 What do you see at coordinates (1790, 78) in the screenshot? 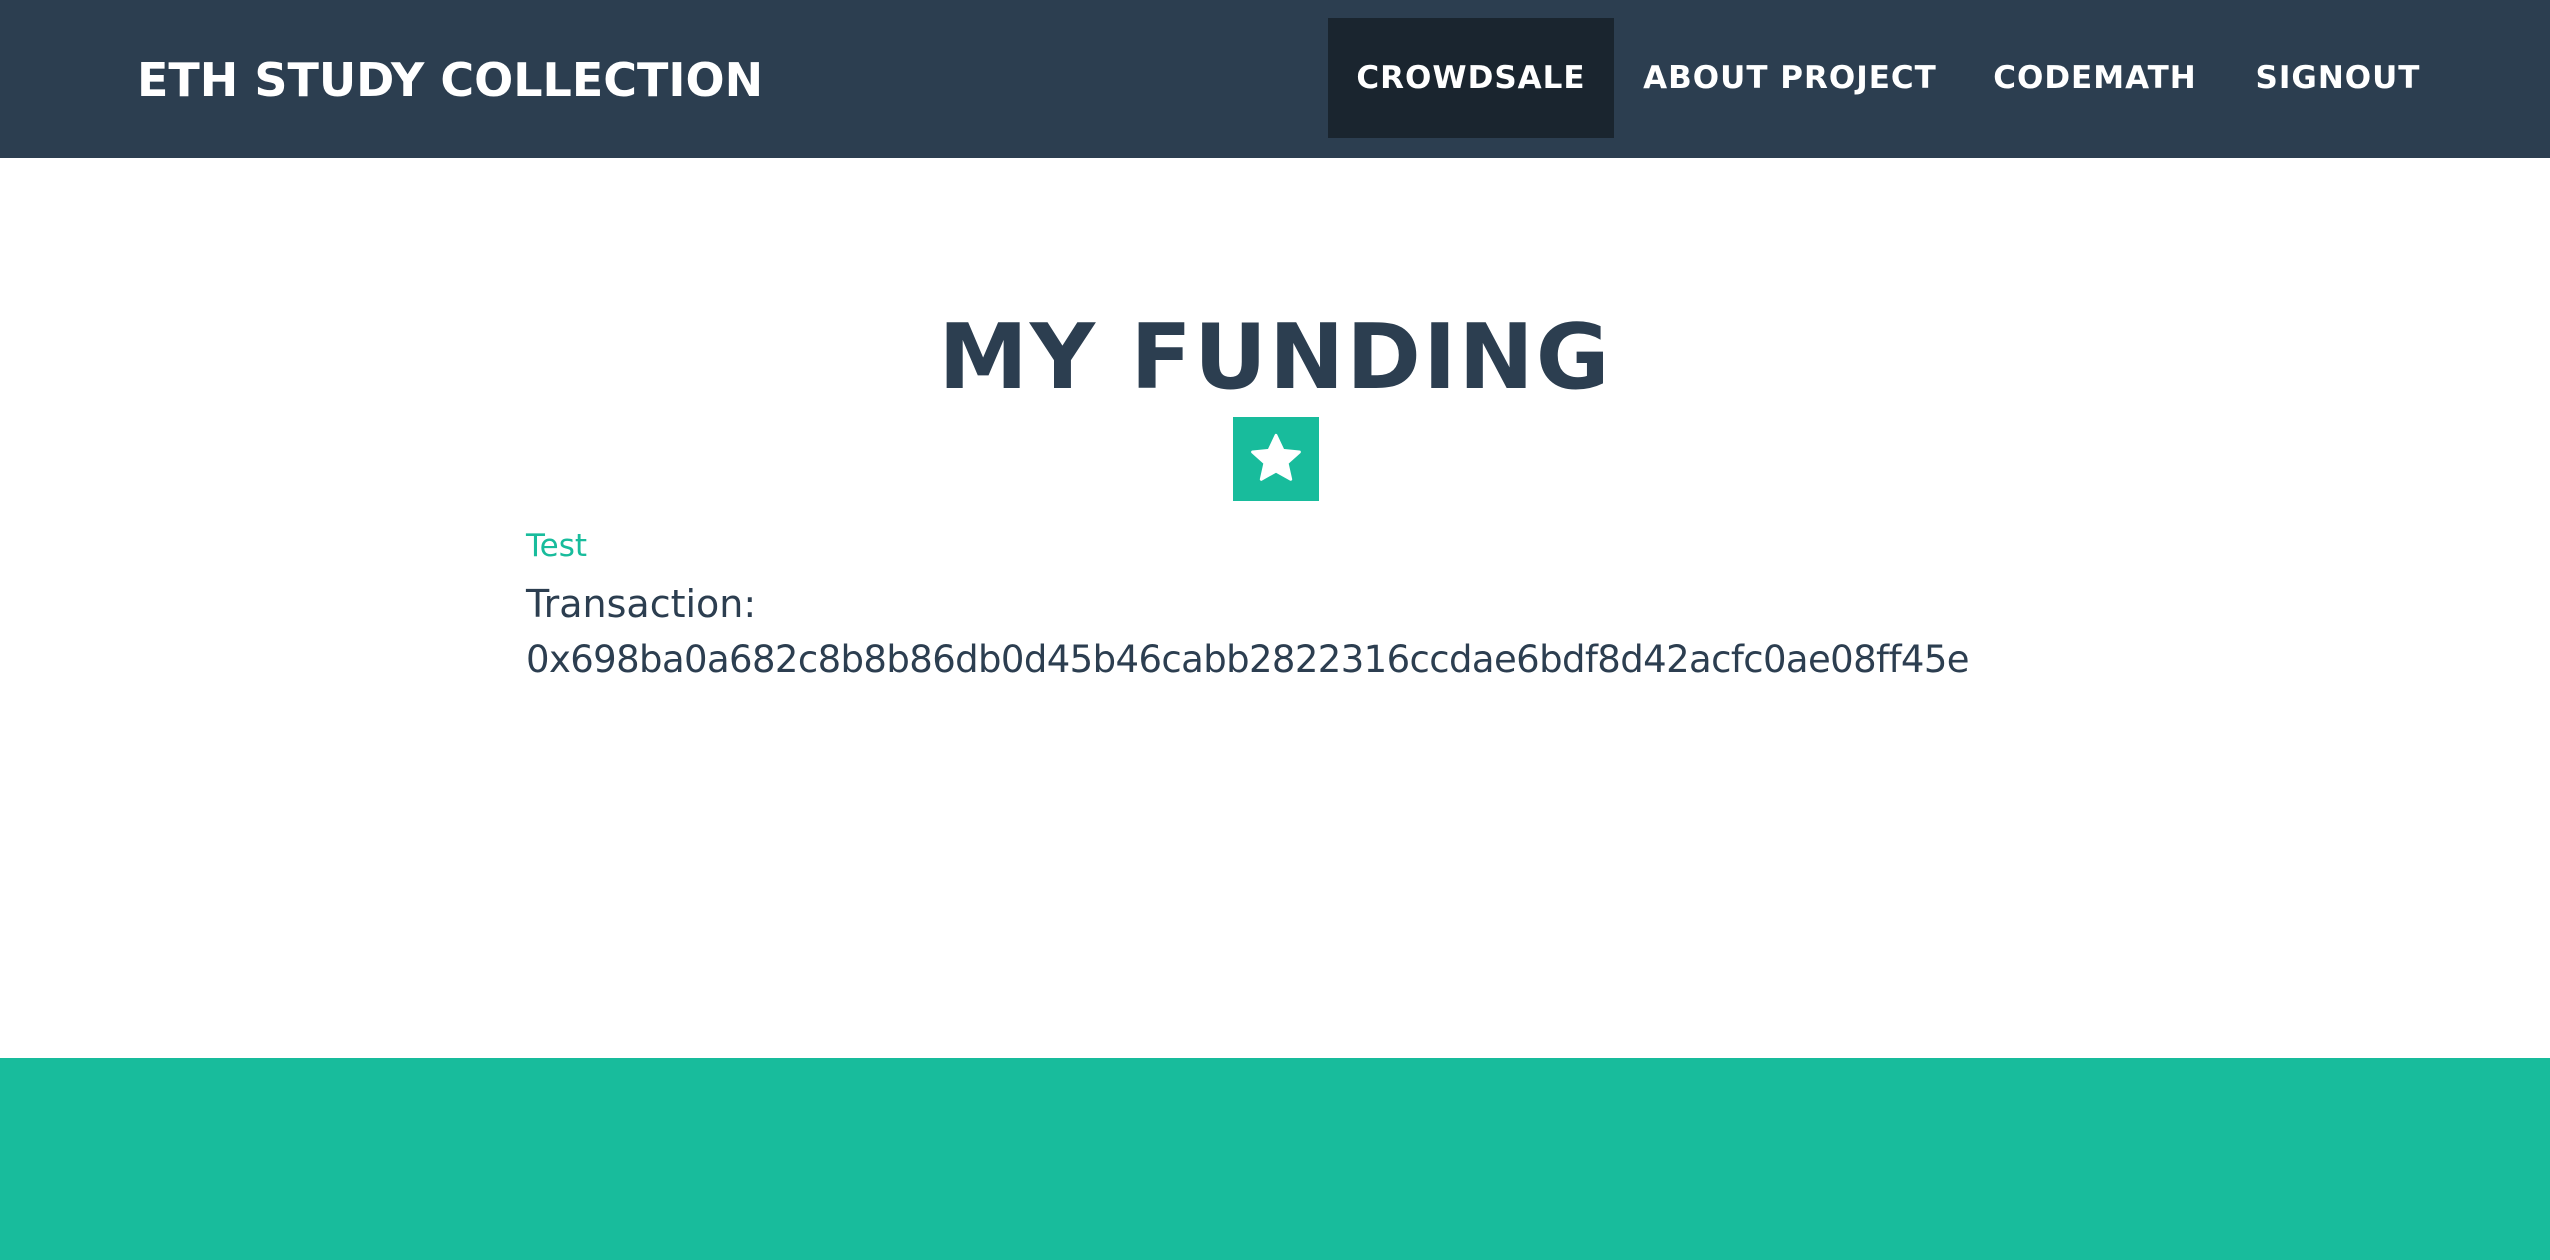
I see `nav-item-about-project: ABOUT PROJECT` at bounding box center [1790, 78].